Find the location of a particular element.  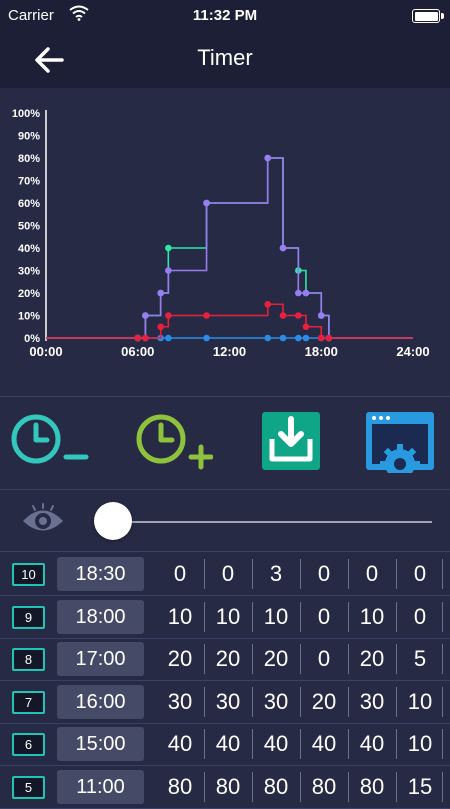

row-index-badge: 9 is located at coordinates (28, 617).